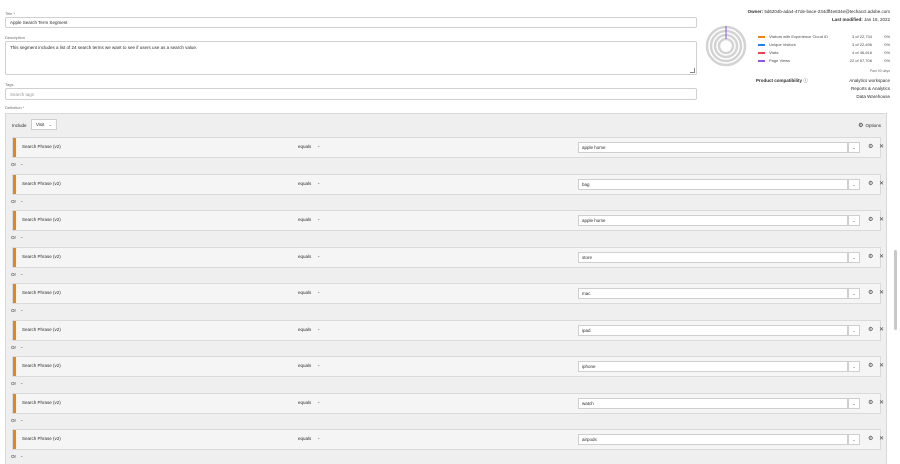  I want to click on rule-value-input: watch, so click(713, 403).